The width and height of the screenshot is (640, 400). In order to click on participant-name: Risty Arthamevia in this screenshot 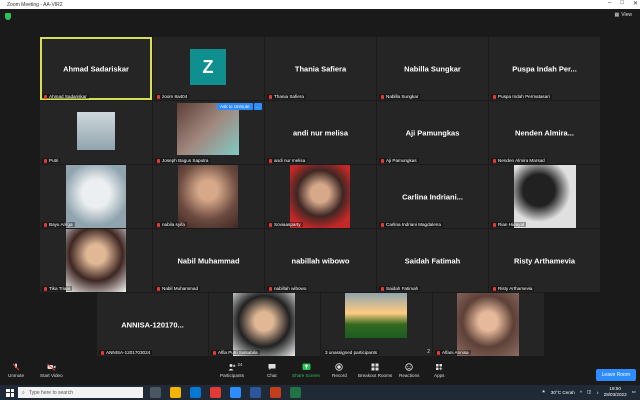, I will do `click(544, 260)`.